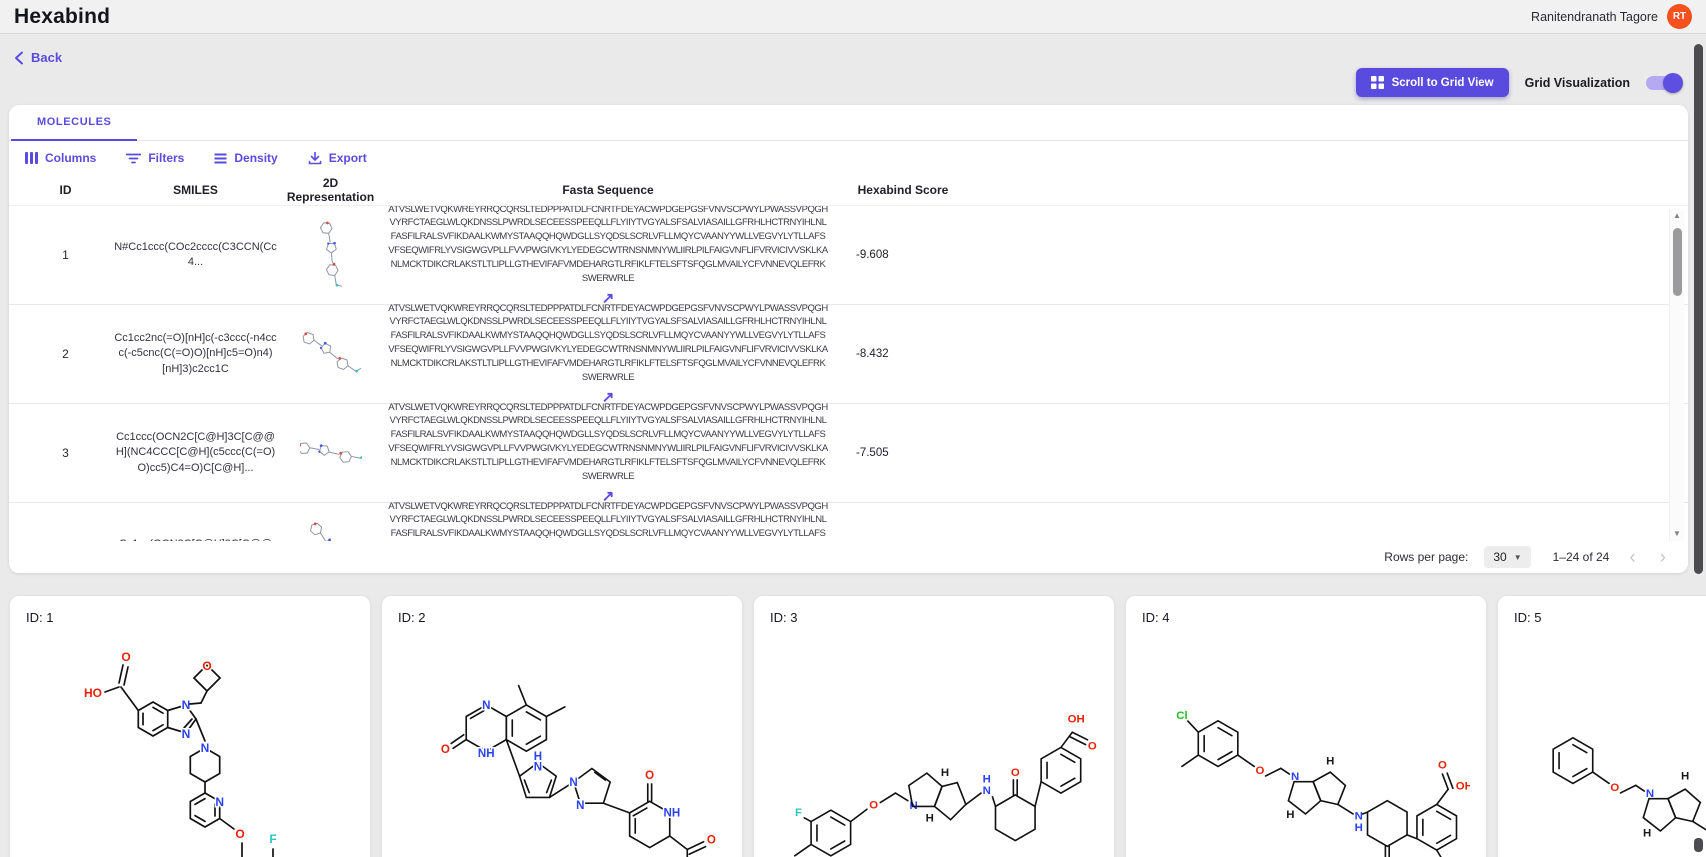  Describe the element at coordinates (1528, 617) in the screenshot. I see `molecule-card-label: ID: 5` at that location.